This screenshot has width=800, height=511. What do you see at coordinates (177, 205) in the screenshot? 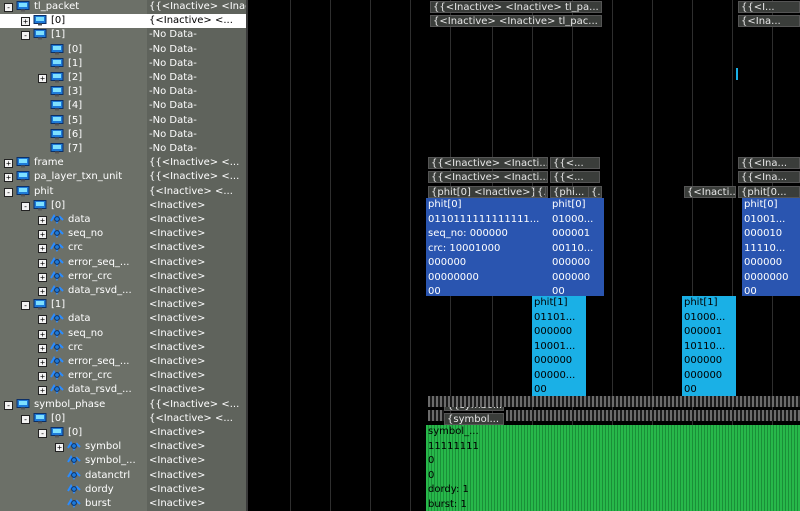
I see `signal-value: <Inactive>` at bounding box center [177, 205].